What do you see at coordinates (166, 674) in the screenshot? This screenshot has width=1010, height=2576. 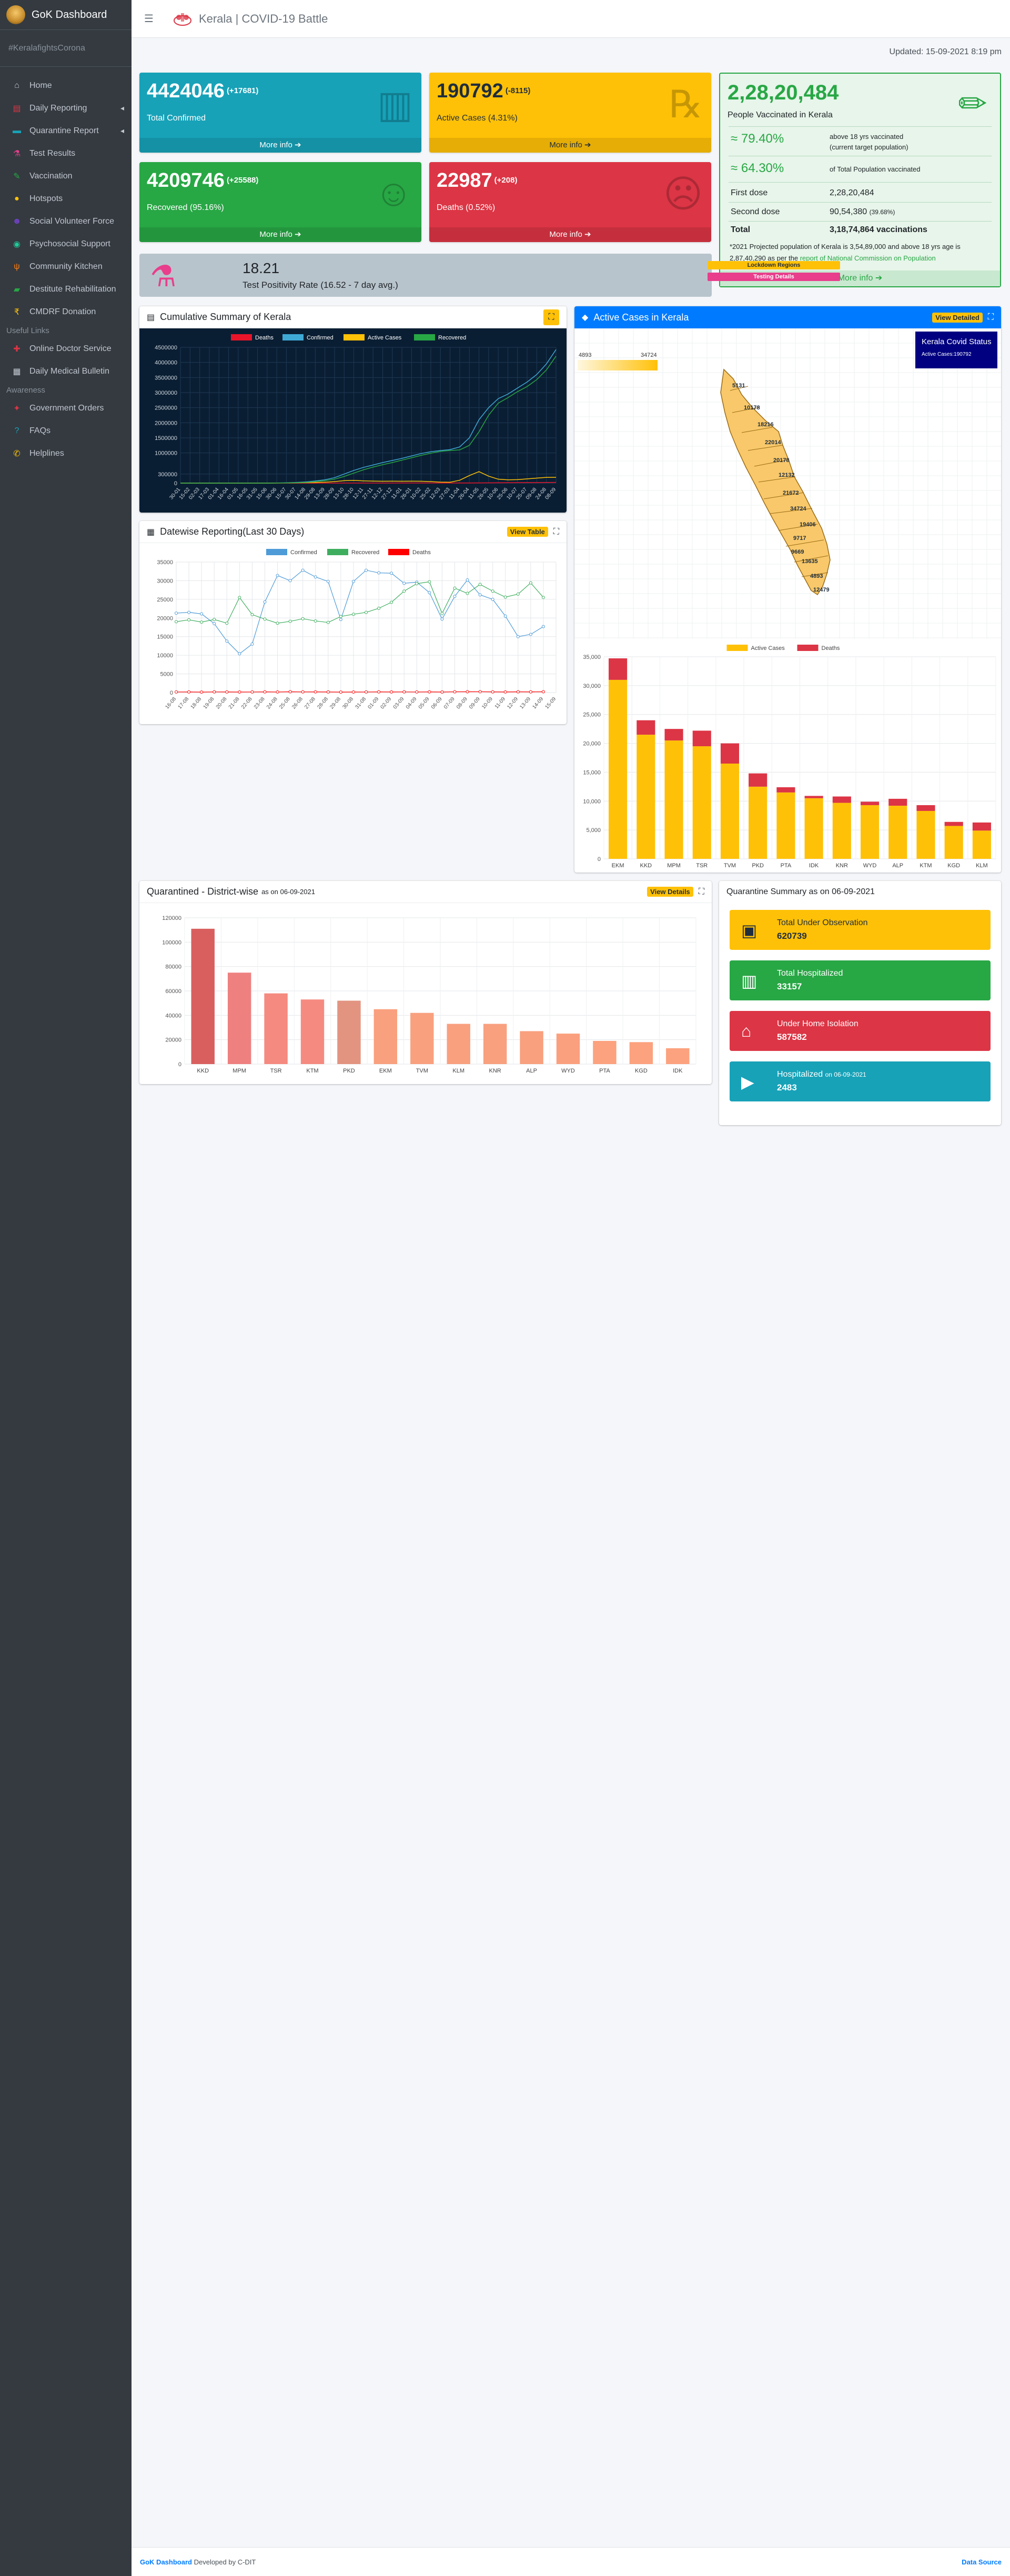 I see `y-tick-label: 5000` at bounding box center [166, 674].